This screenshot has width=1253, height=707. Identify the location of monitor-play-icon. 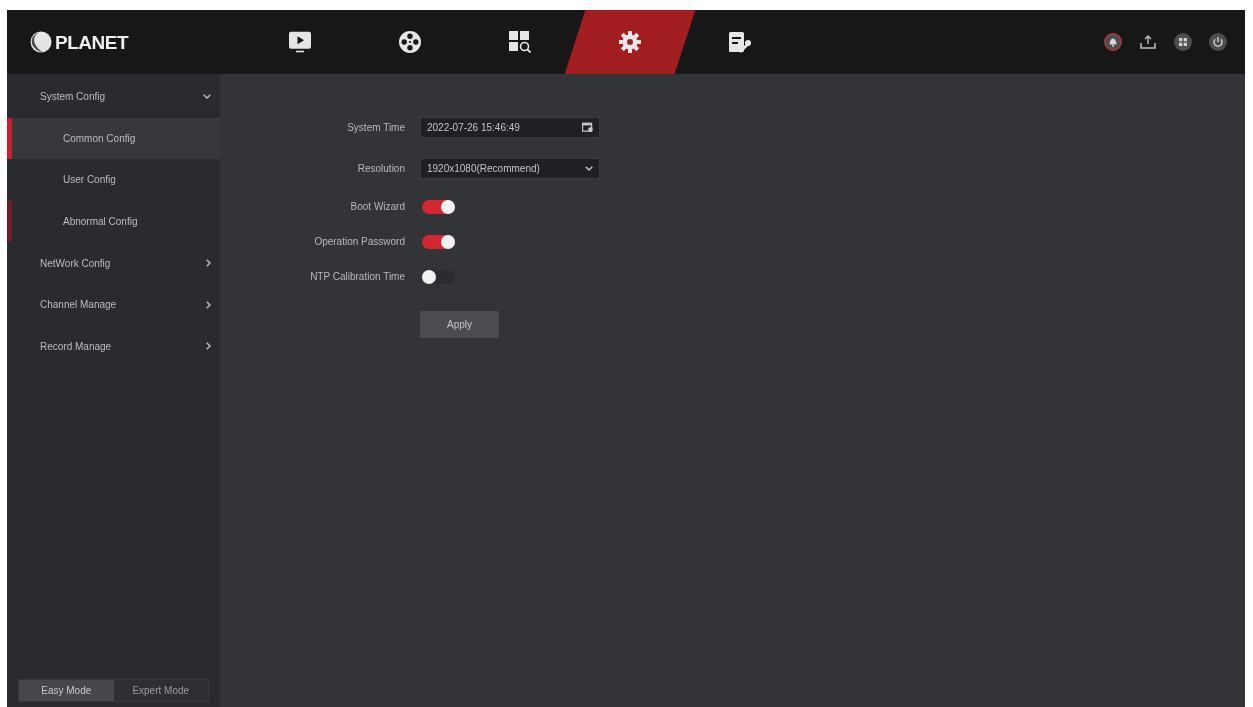
(300, 42).